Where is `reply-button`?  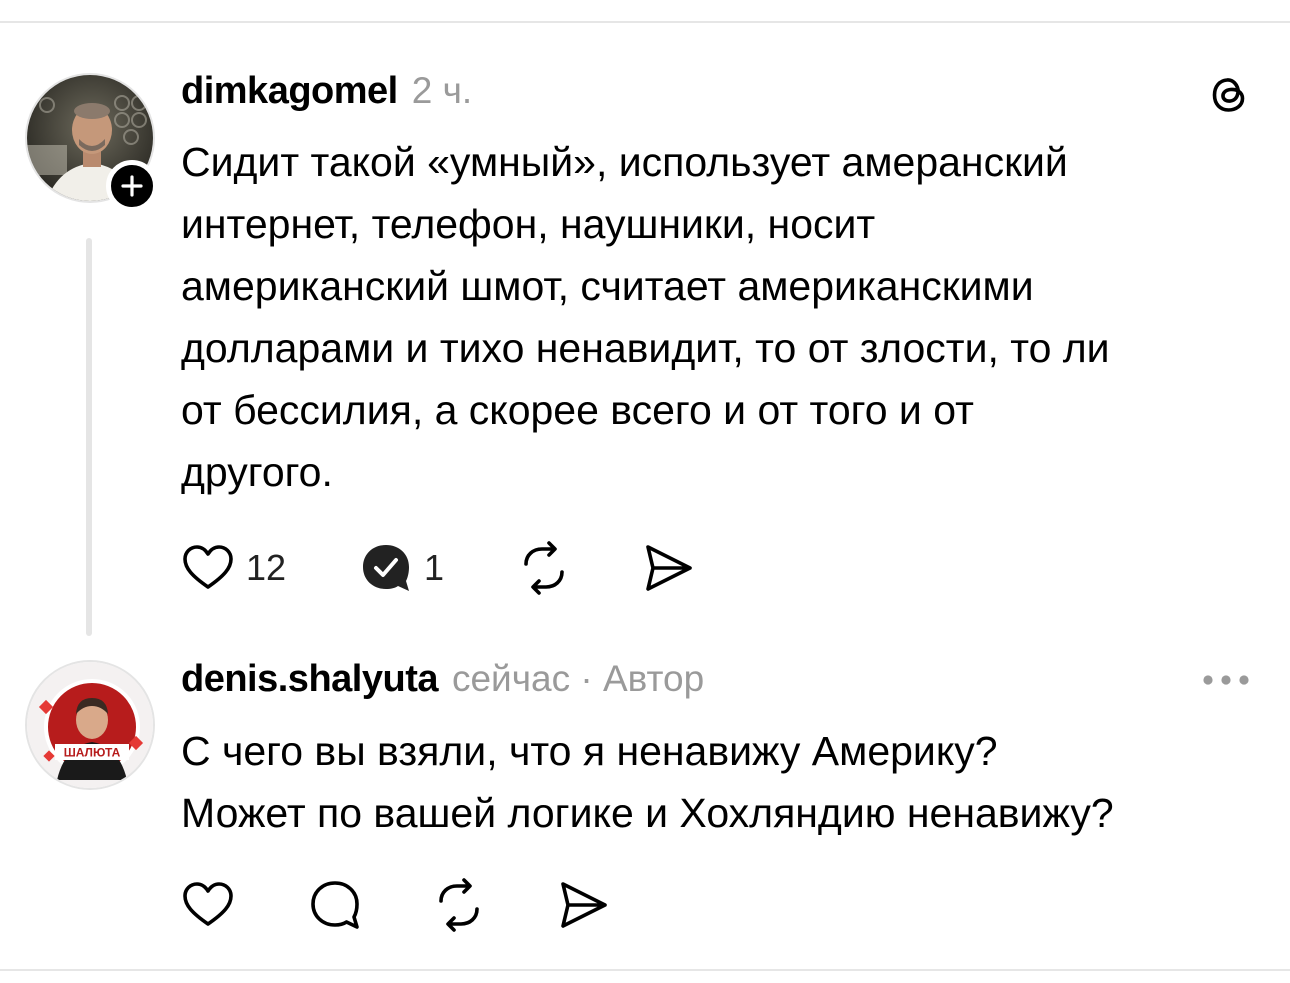 reply-button is located at coordinates (335, 905).